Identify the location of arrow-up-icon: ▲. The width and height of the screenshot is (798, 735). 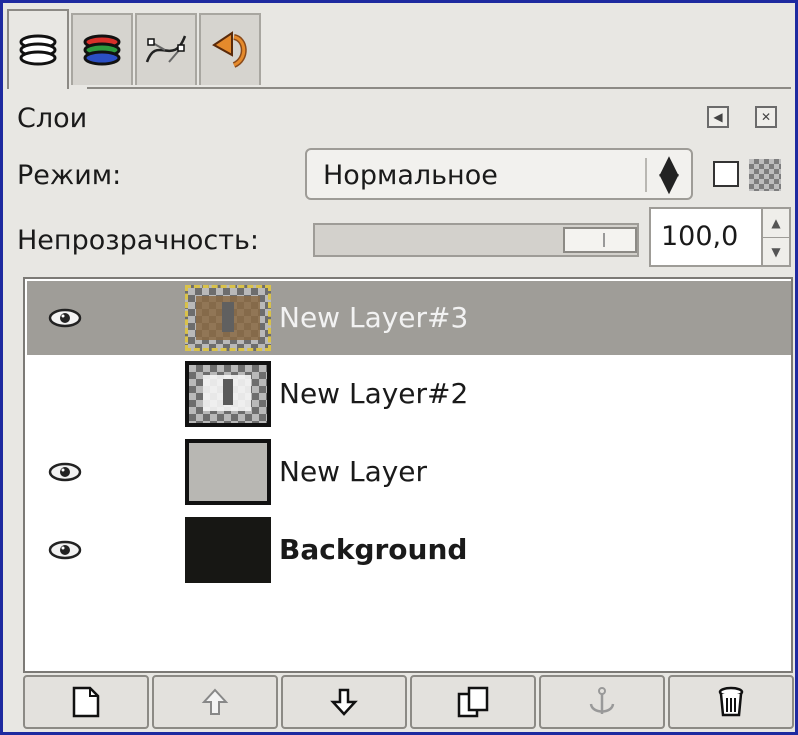
(776, 223).